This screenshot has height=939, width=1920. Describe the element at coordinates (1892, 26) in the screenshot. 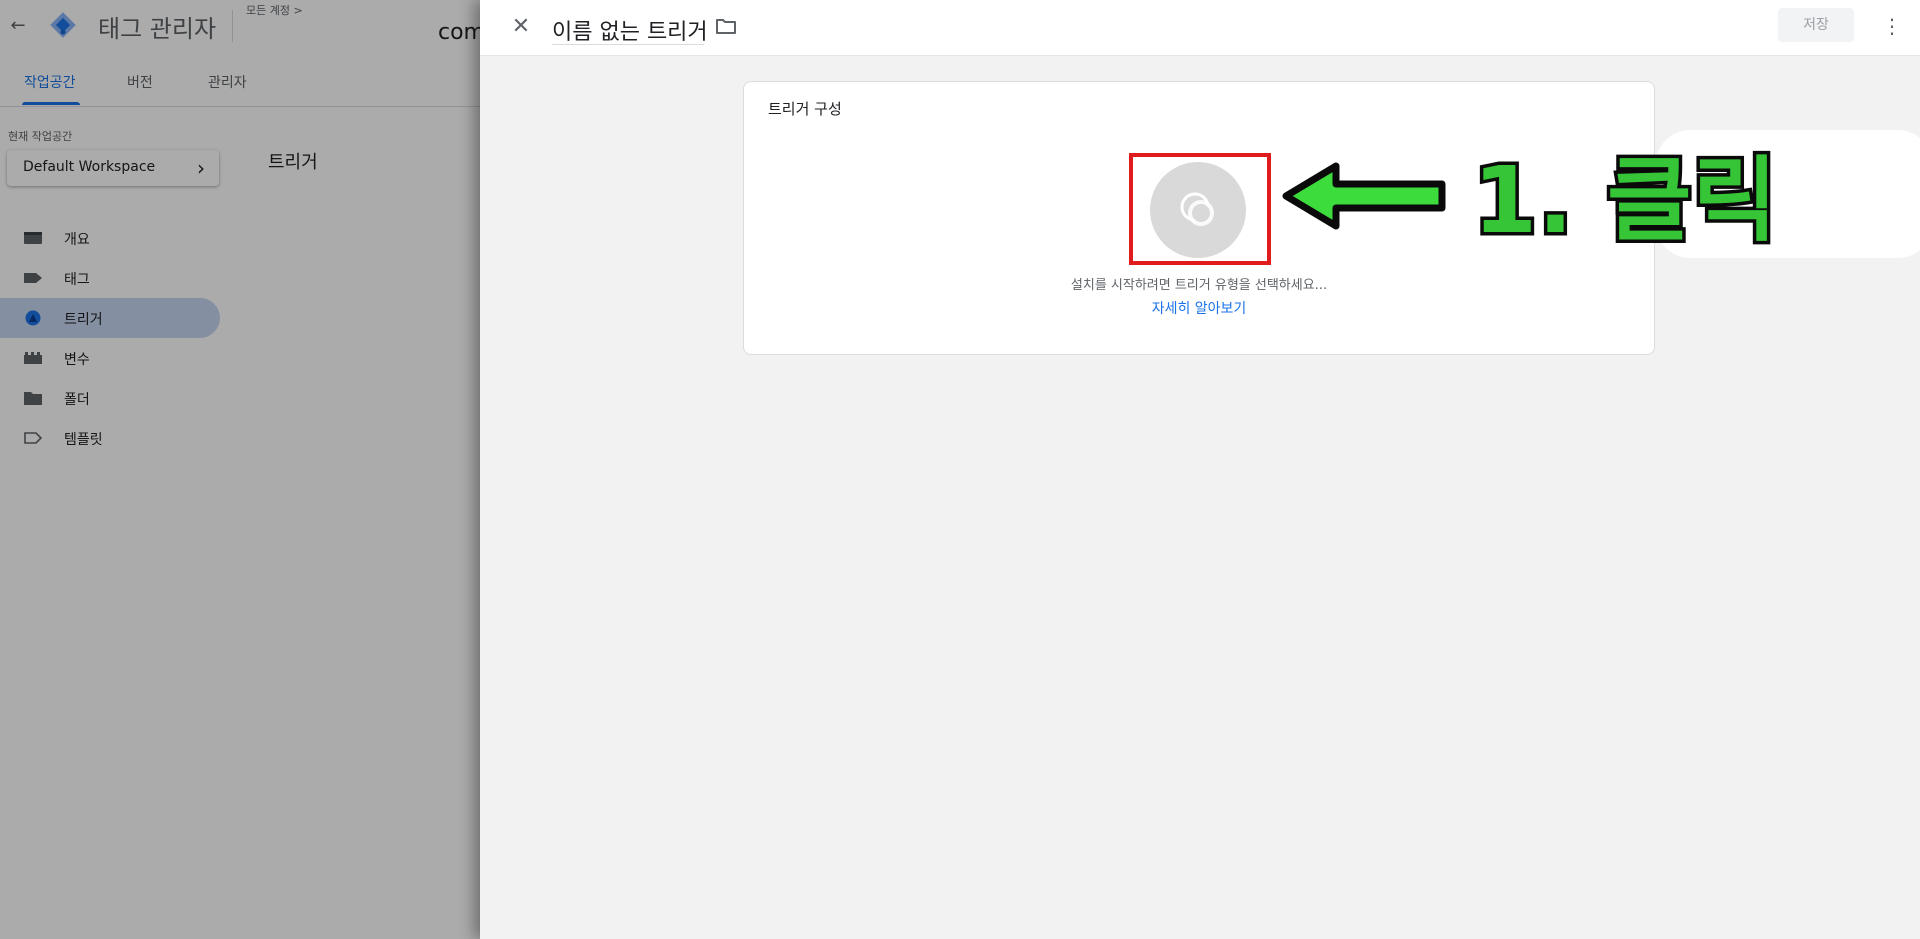

I see `more-vert-icon: ⋮` at that location.